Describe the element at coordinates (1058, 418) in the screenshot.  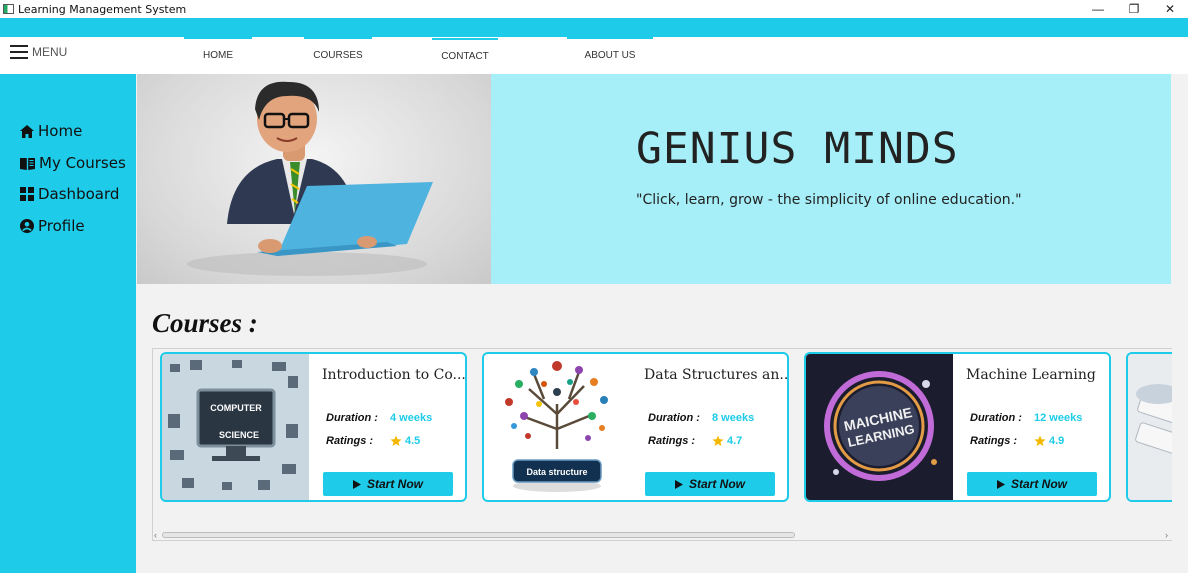
I see `duration-value: 12 weeks` at that location.